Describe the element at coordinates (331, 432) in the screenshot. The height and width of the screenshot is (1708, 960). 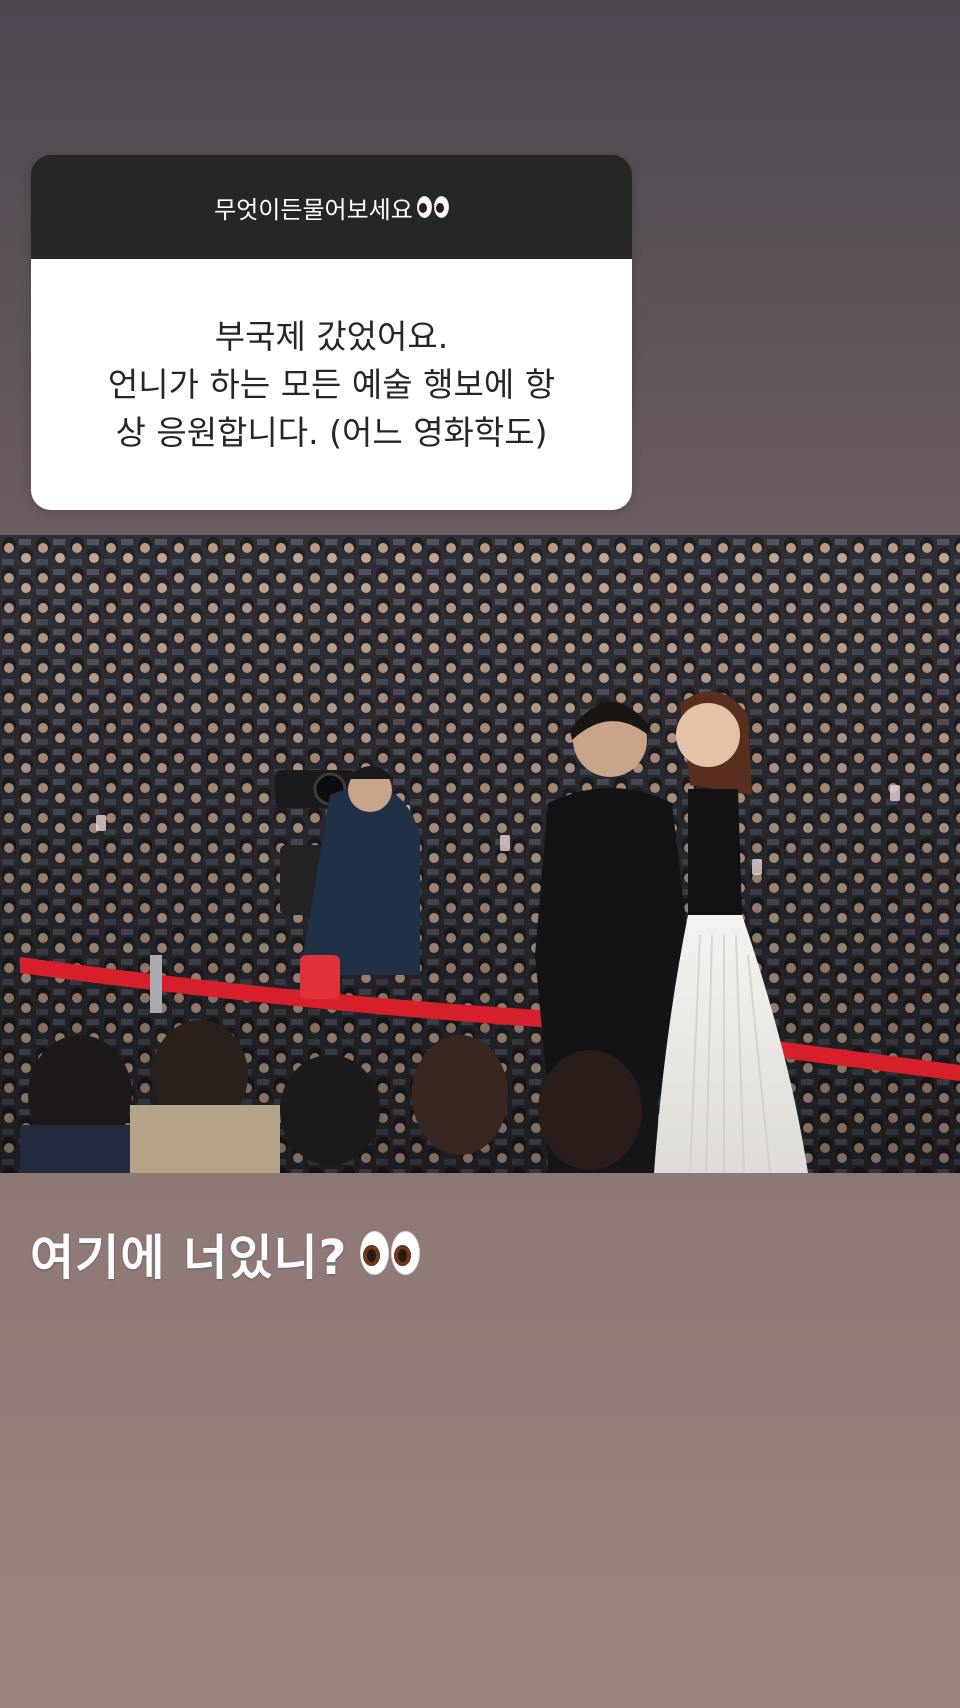
I see `answer-line: 상 응원합니다. (어느 영화학도)` at that location.